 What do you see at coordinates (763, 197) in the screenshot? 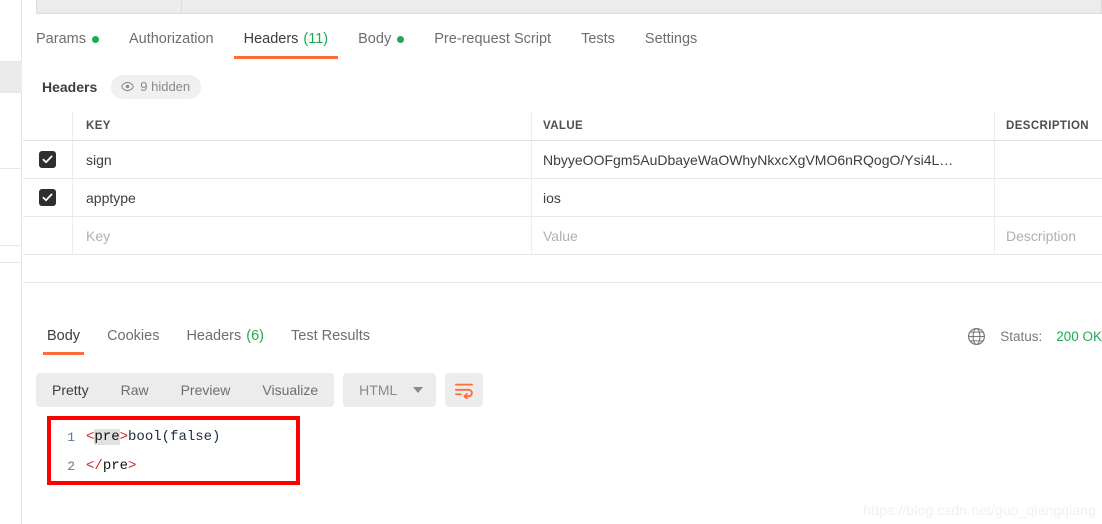
I see `header-value-cell: ios` at bounding box center [763, 197].